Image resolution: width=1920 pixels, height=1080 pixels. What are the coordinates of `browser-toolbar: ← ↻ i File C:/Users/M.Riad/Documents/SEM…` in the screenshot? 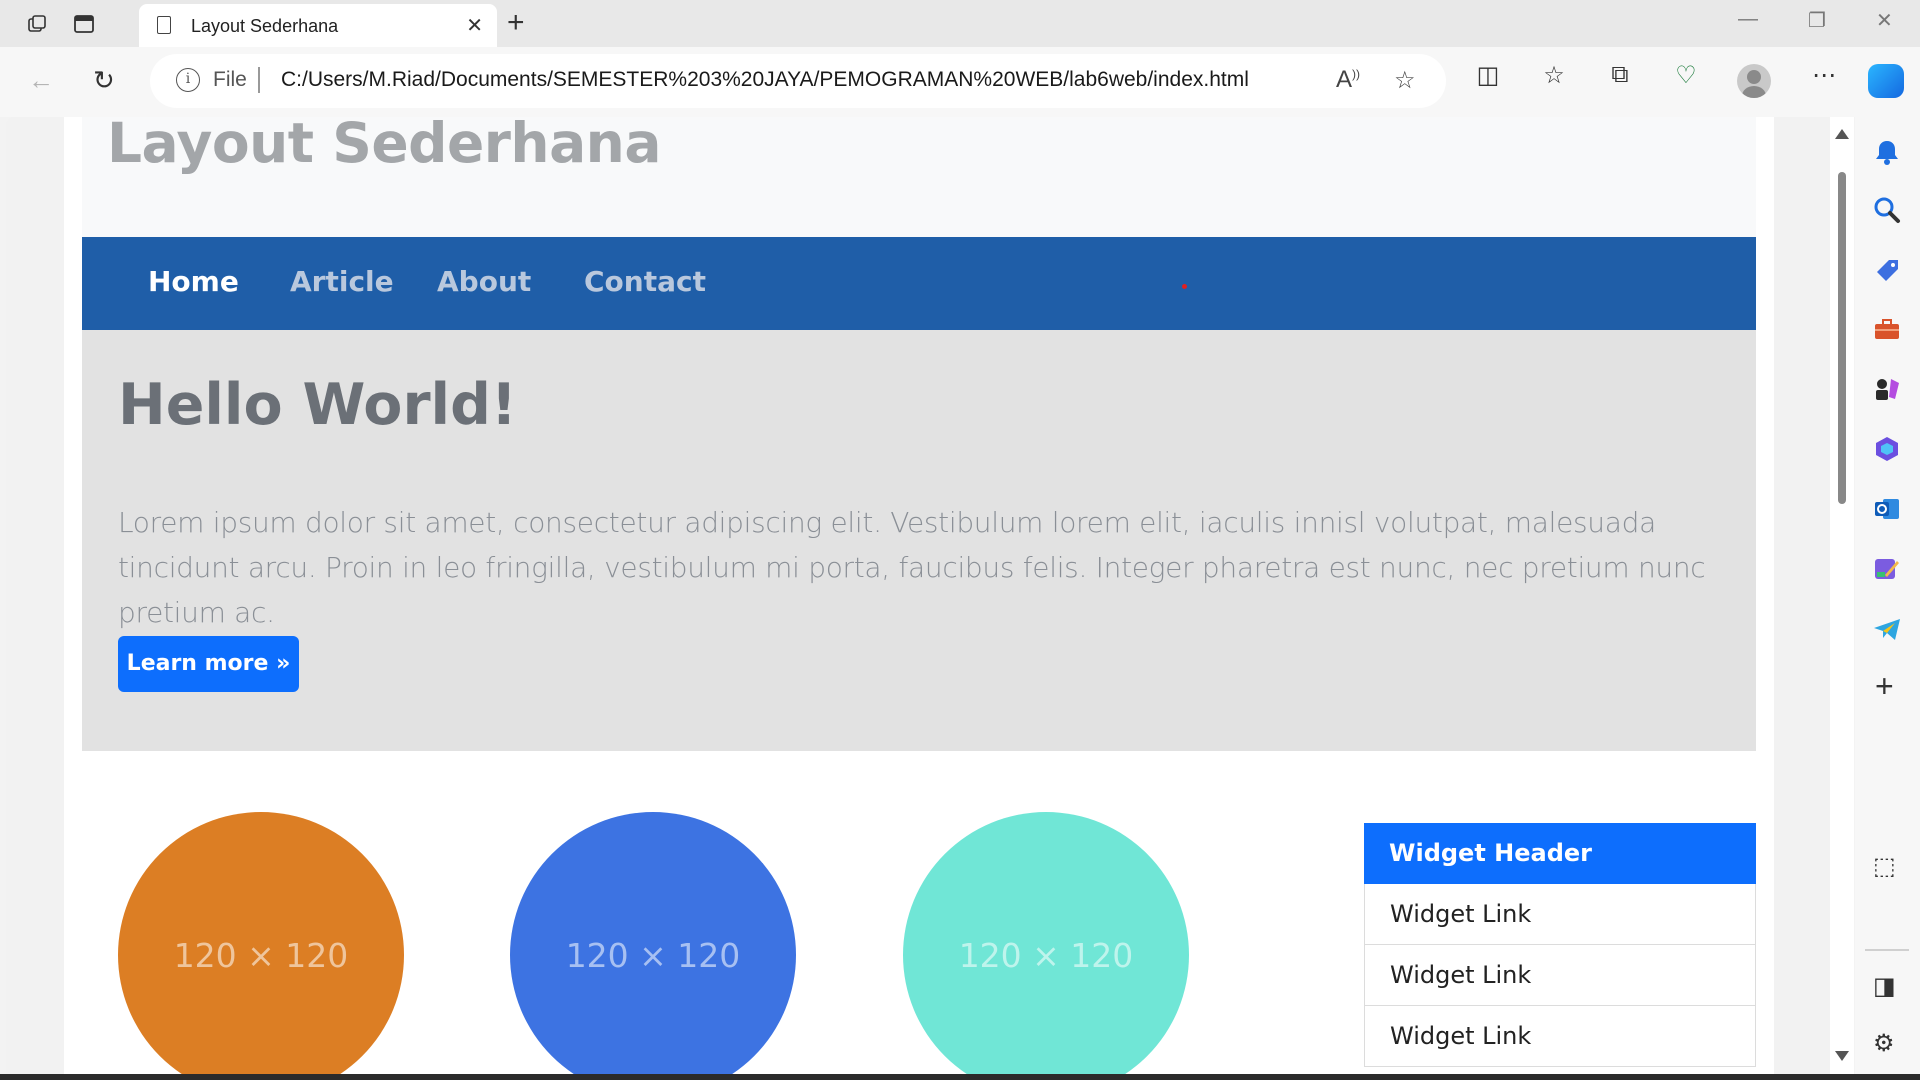 It's located at (960, 82).